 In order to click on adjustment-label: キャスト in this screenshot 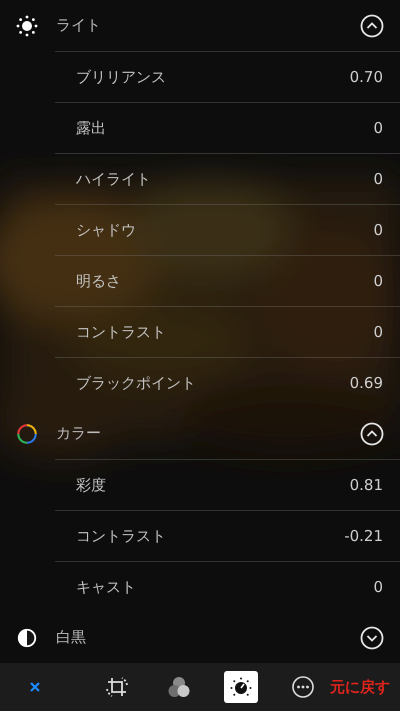, I will do `click(106, 587)`.